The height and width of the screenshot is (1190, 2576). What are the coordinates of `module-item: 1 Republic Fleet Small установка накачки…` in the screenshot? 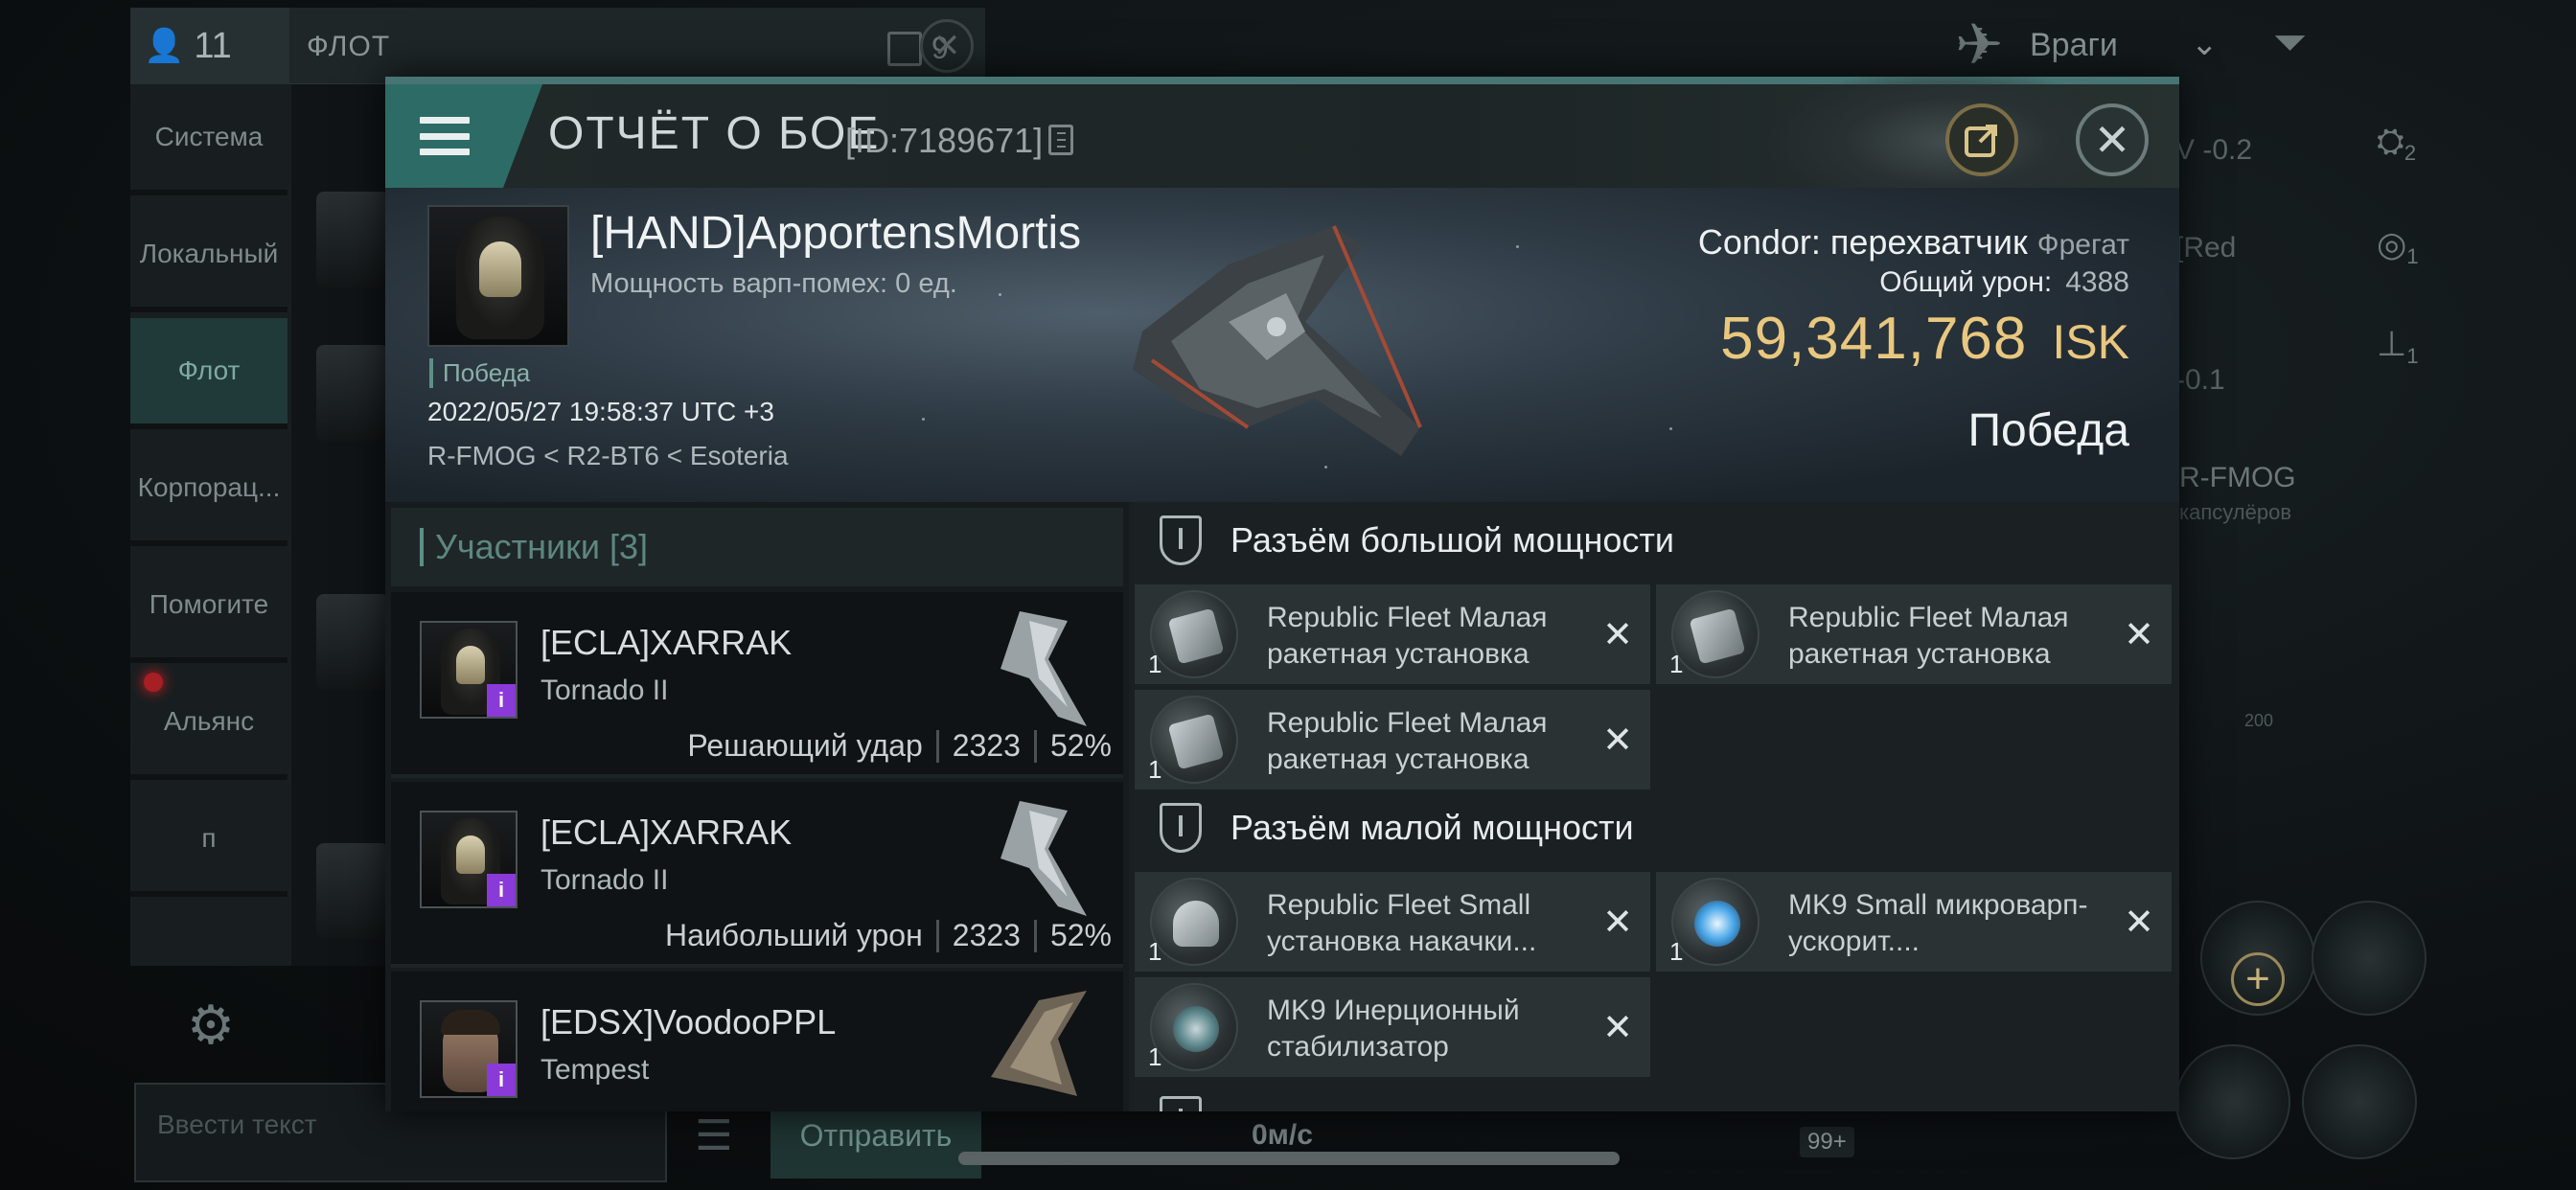 It's located at (1392, 922).